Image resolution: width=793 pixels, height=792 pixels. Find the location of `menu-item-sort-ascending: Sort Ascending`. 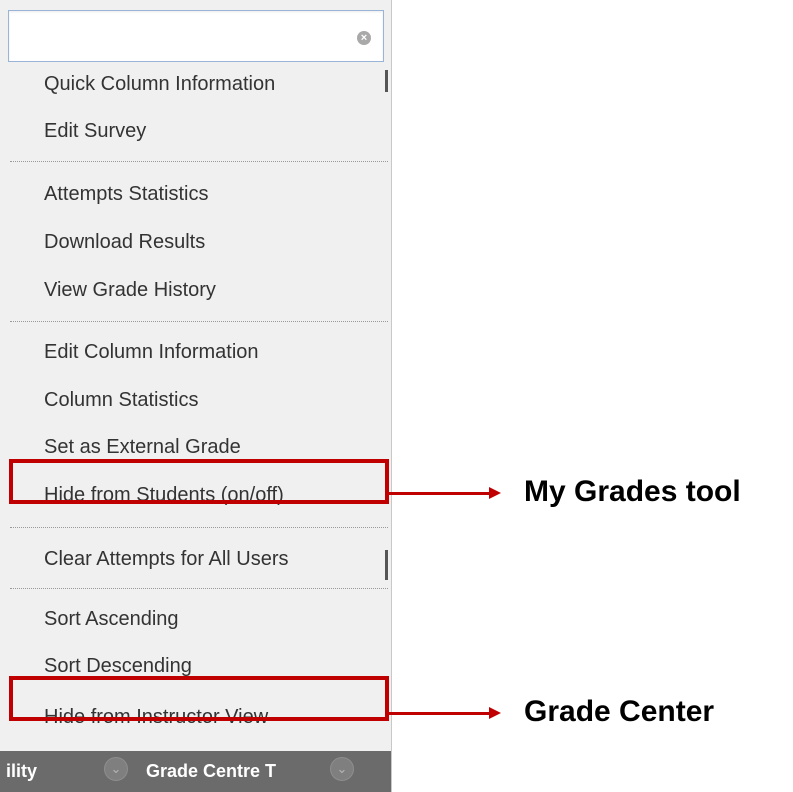

menu-item-sort-ascending: Sort Ascending is located at coordinates (111, 619).